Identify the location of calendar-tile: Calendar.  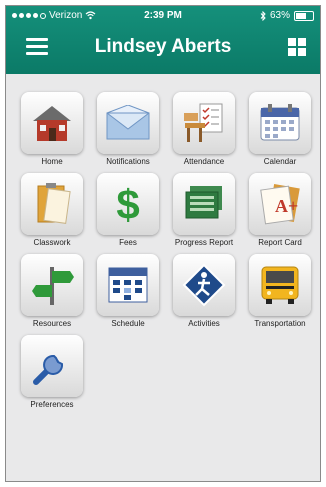
(280, 129).